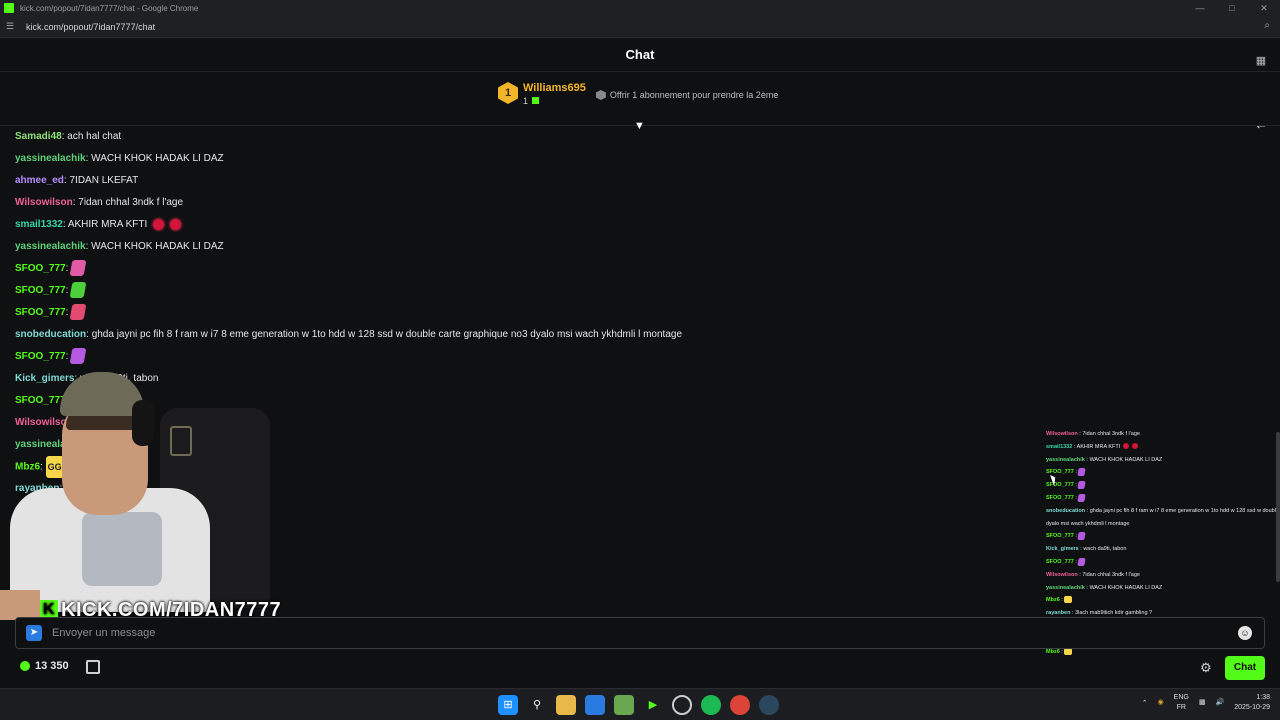 The height and width of the screenshot is (720, 1280). Describe the element at coordinates (694, 95) in the screenshot. I see `gift-offer-text: Offrir 1 abonnement pour prendre la 2ème` at that location.